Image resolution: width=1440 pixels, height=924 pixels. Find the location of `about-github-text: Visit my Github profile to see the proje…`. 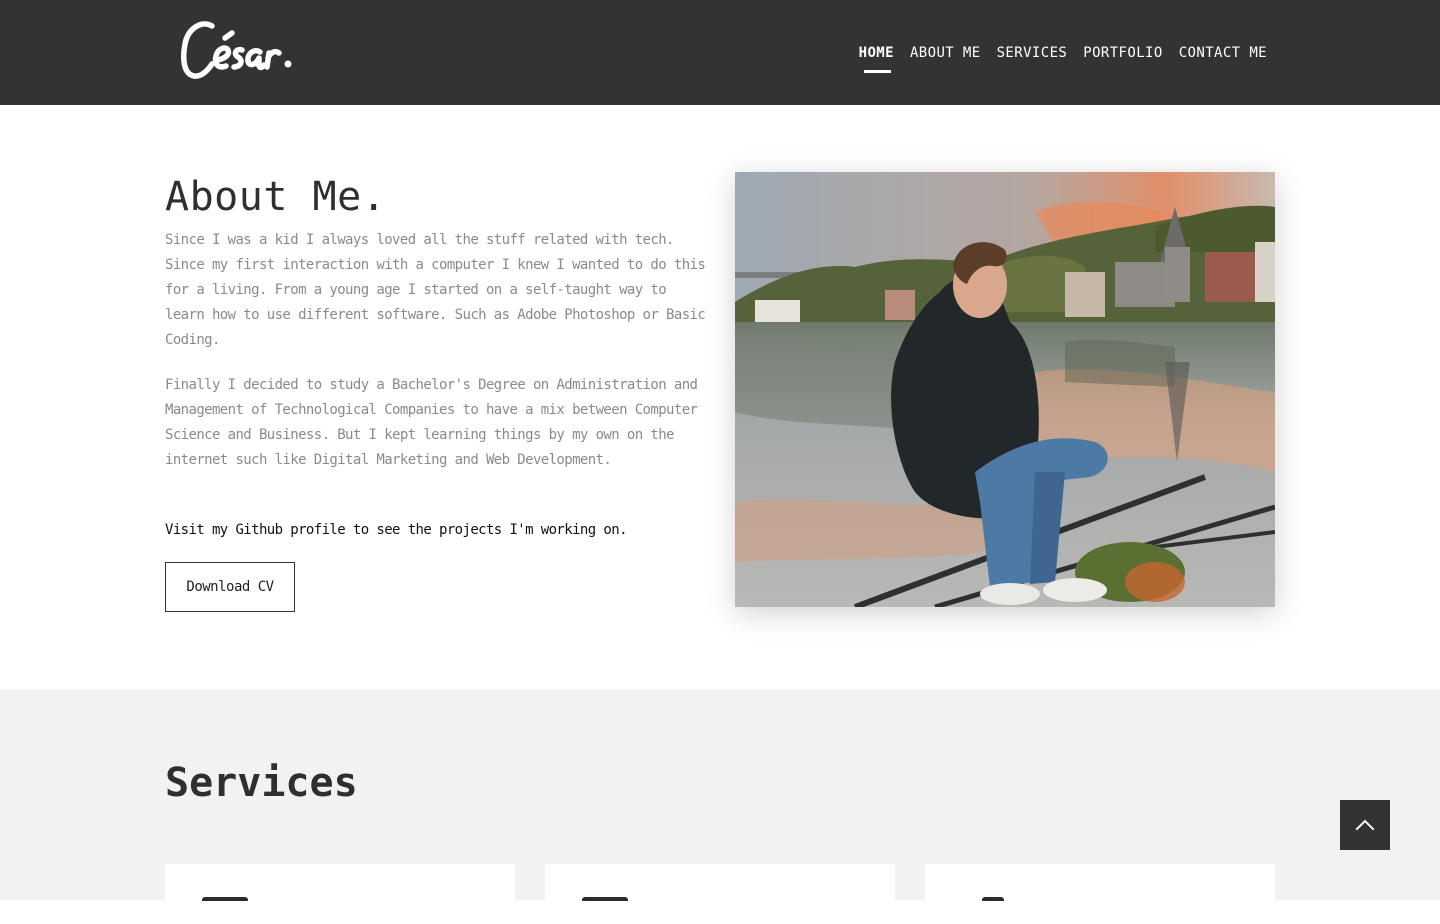

about-github-text: Visit my Github profile to see the proje… is located at coordinates (396, 530).